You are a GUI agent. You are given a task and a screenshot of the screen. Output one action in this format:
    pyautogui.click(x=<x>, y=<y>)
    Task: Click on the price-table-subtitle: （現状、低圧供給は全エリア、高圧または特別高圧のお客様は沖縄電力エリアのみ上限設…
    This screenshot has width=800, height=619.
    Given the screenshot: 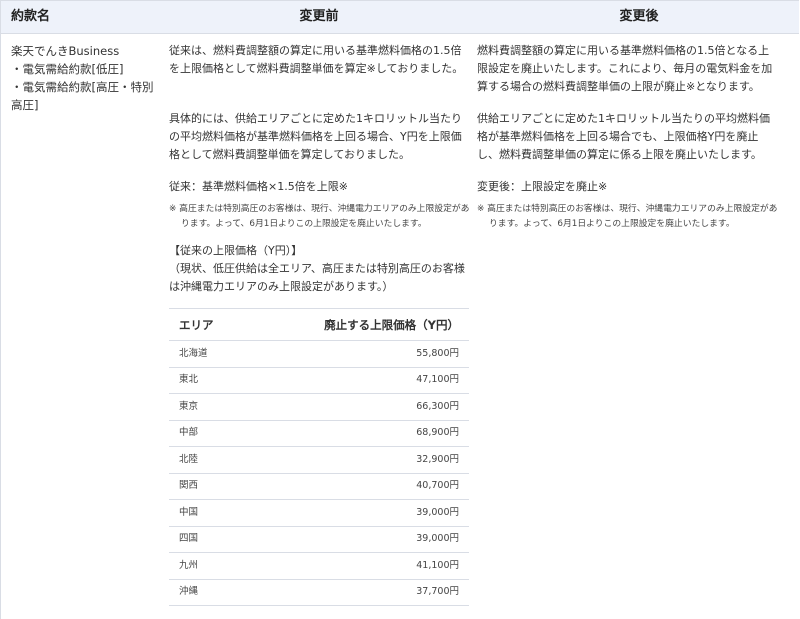 What is the action you would take?
    pyautogui.click(x=317, y=277)
    